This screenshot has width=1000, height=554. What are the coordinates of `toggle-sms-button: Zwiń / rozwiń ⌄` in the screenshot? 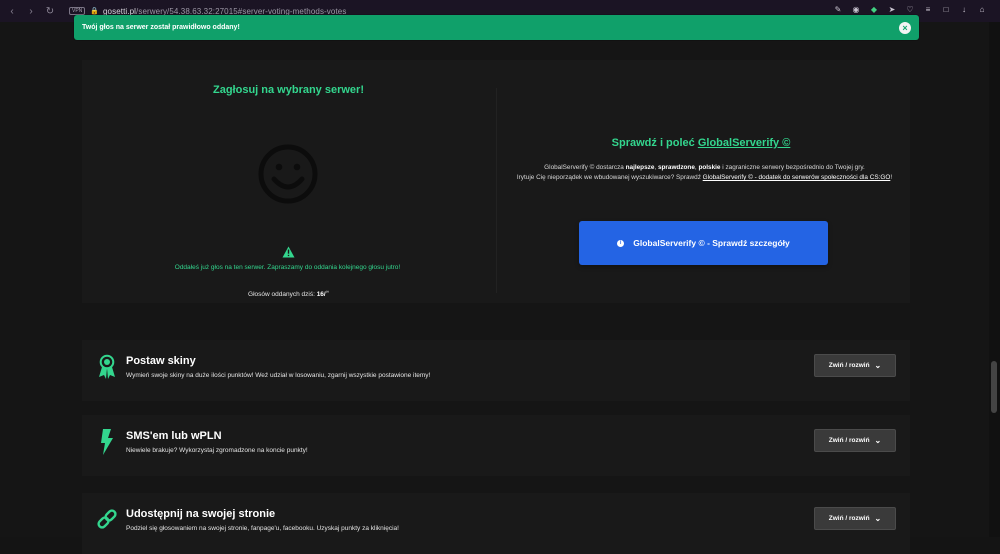 It's located at (855, 440).